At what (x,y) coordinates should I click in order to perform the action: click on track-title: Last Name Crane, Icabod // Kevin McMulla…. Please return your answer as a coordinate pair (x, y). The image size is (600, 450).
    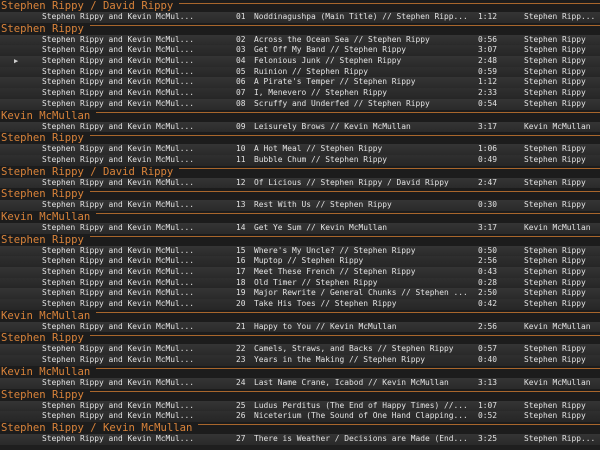
    Looking at the image, I should click on (351, 382).